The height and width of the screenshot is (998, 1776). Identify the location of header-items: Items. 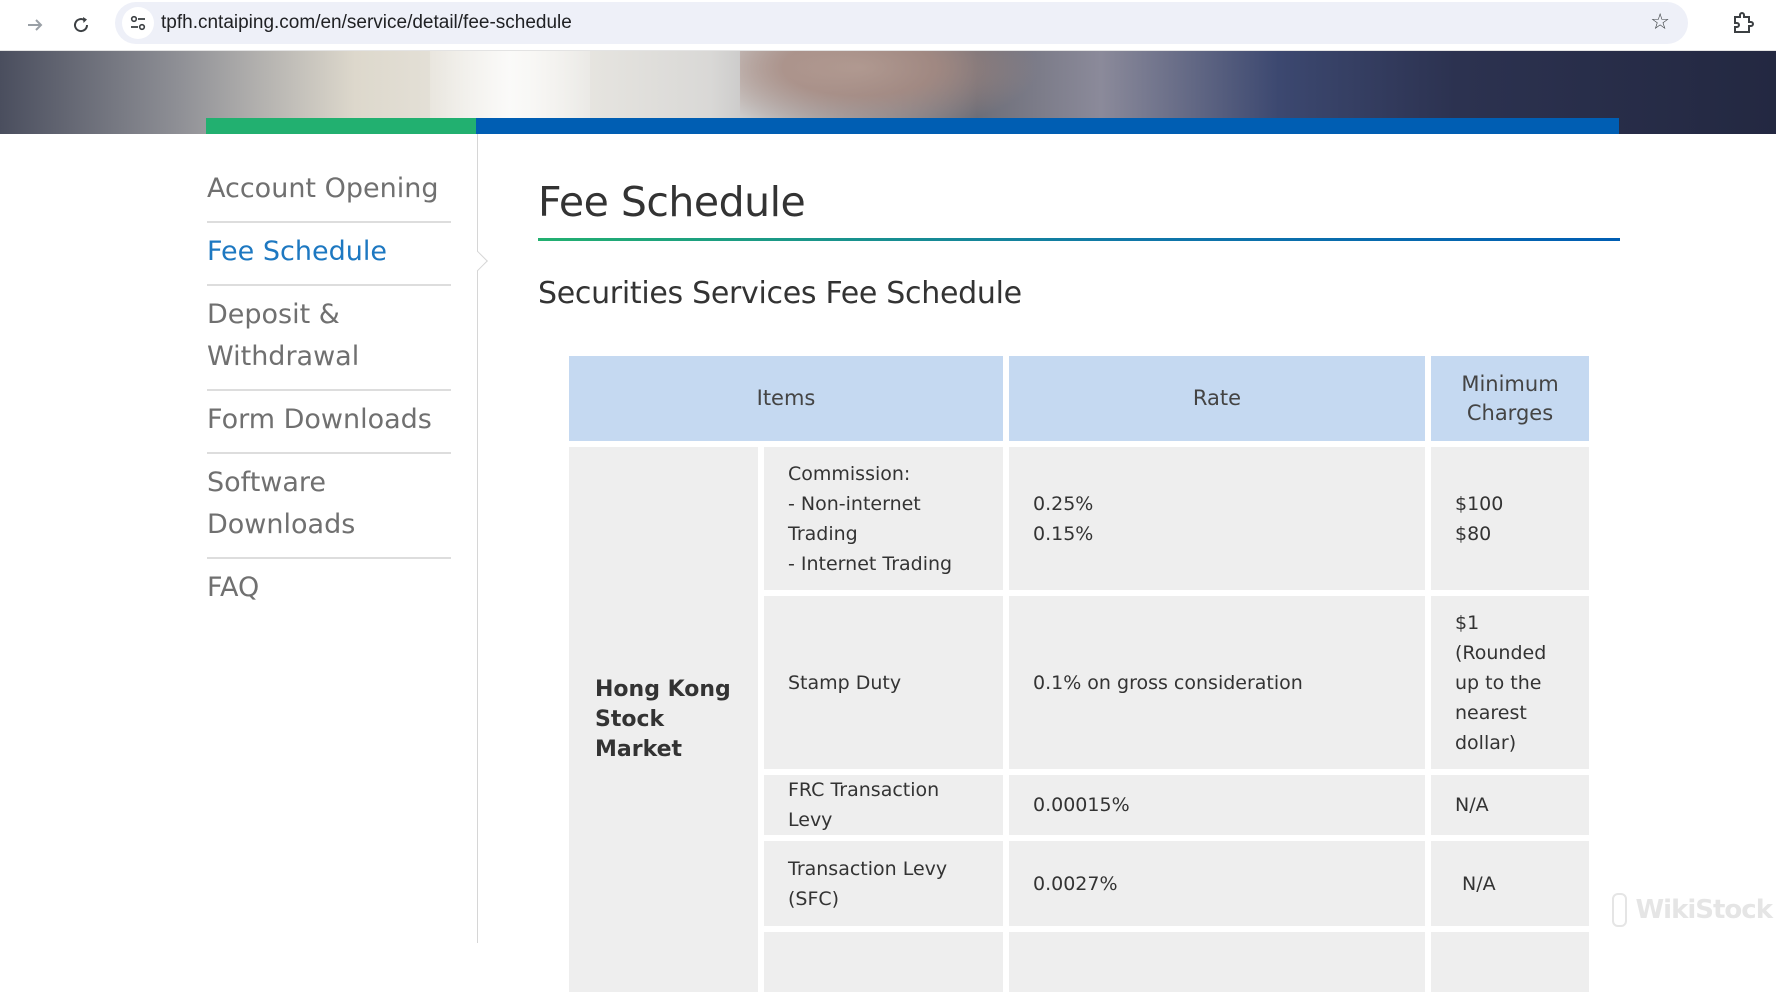
(786, 398).